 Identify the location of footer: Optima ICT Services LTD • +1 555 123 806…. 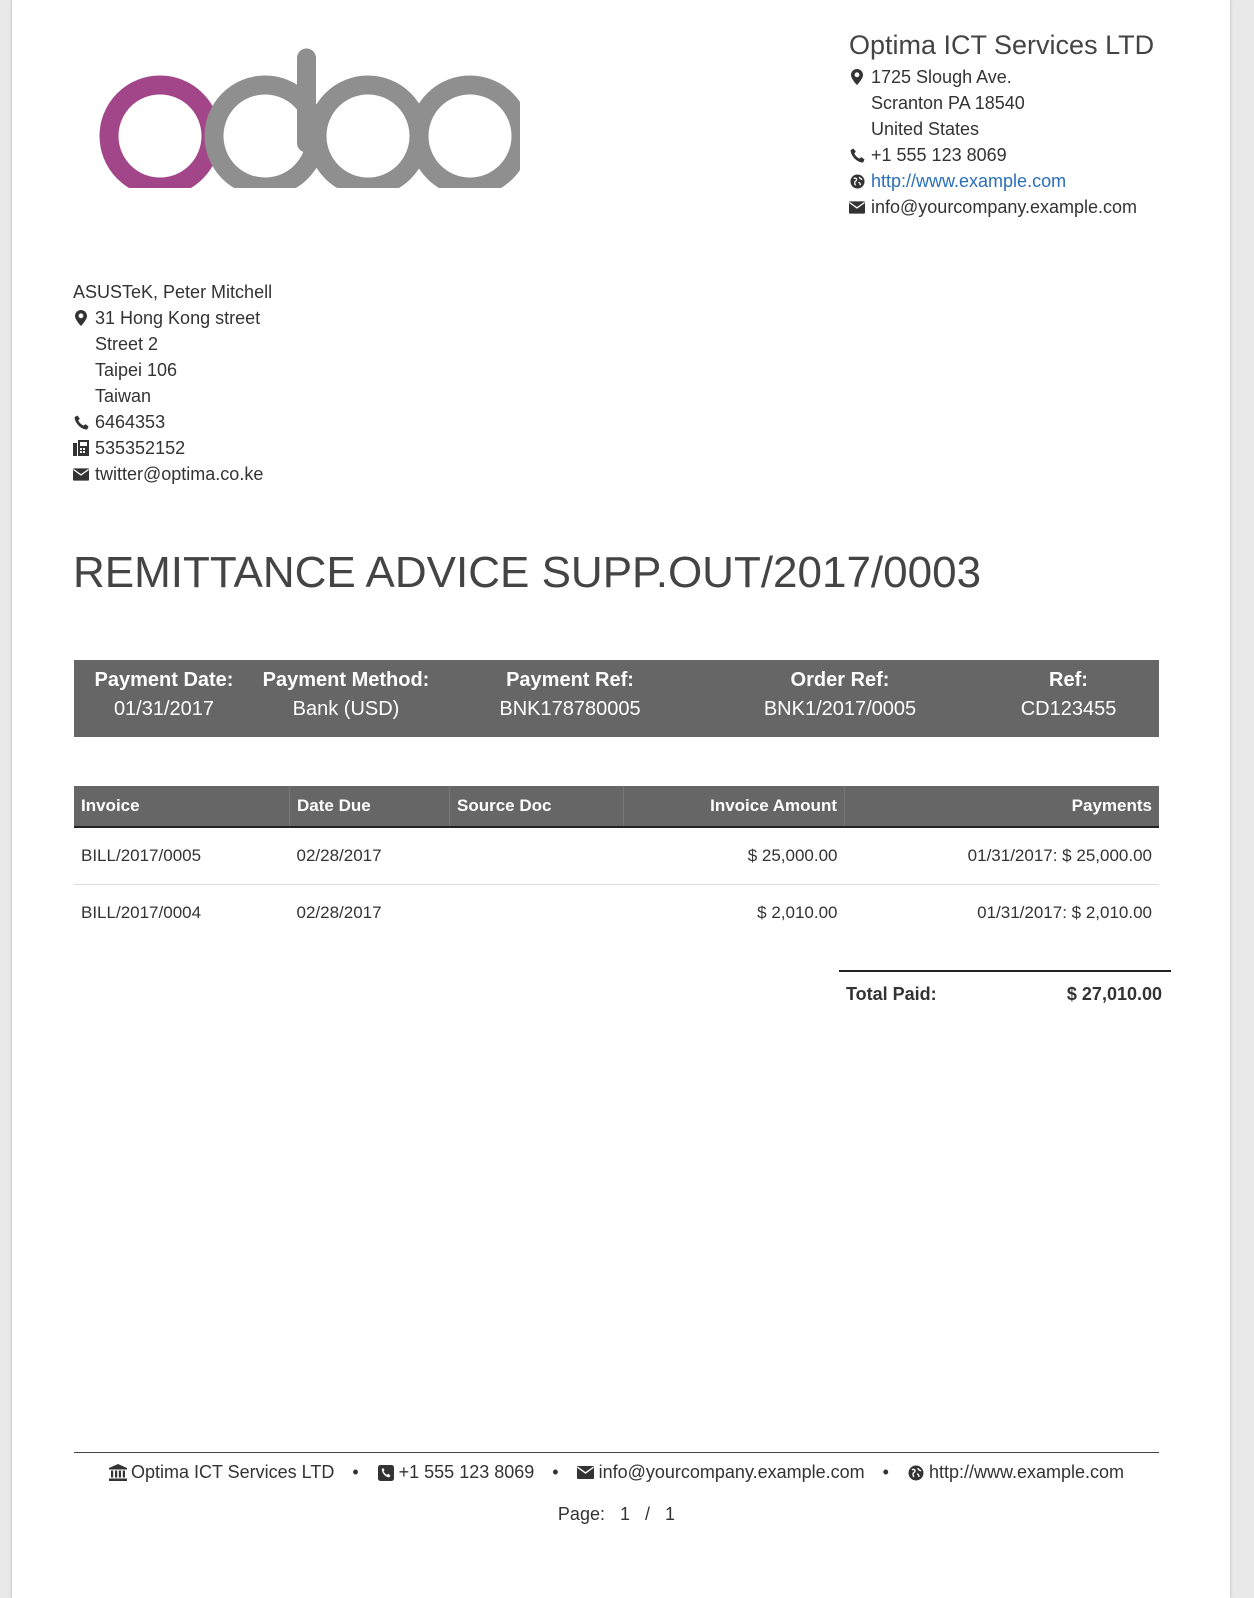
(616, 1472).